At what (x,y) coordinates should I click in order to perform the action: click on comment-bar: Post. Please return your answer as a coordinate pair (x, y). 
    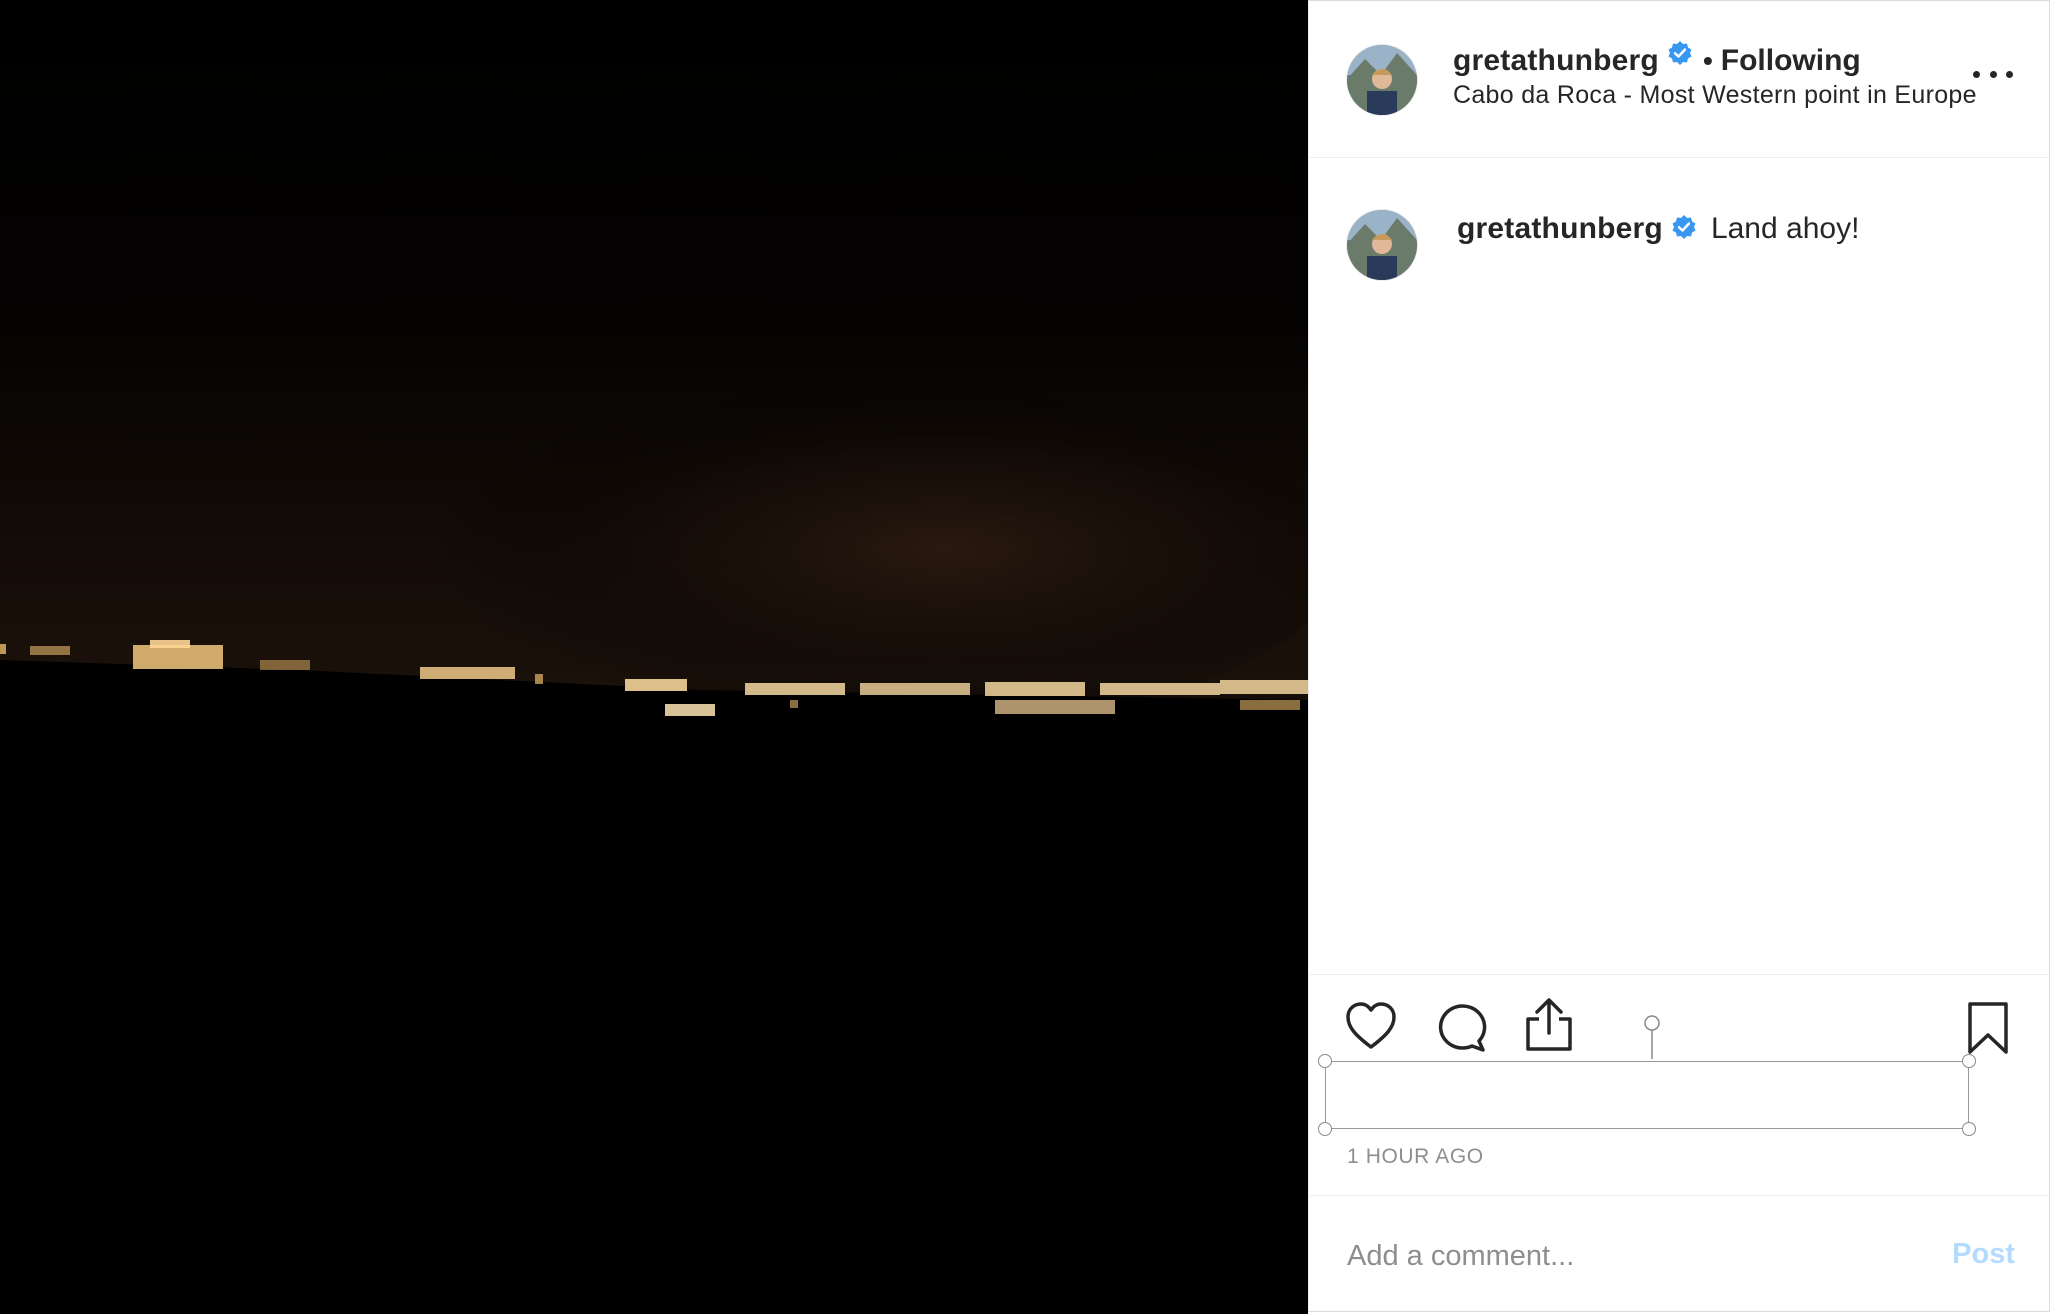
    Looking at the image, I should click on (1679, 1254).